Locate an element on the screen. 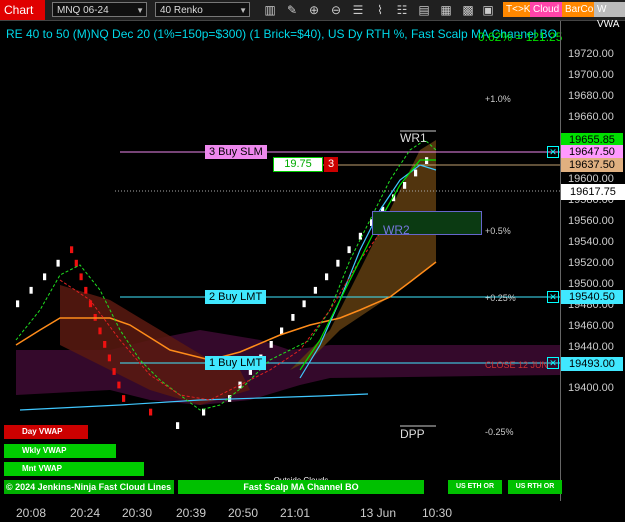 This screenshot has height=522, width=625. footer-rth-or: US RTH OR is located at coordinates (535, 487).